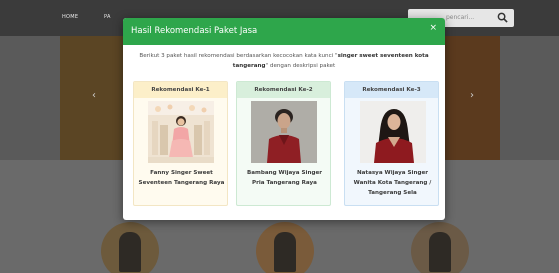  I want to click on carousel-next-icon: ›, so click(472, 95).